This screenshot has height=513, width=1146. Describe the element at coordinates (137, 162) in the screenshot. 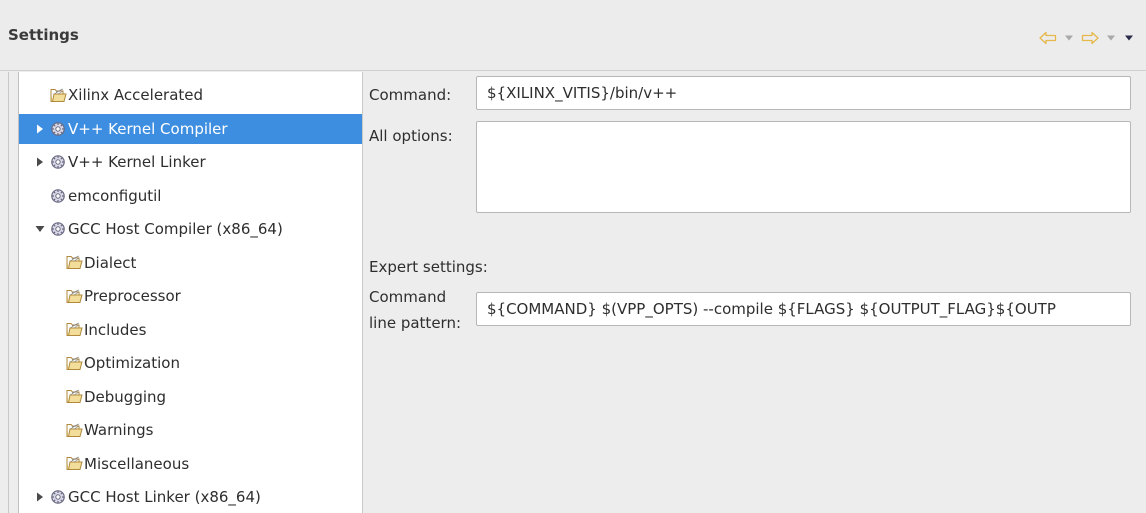

I see `tree-item-label: V++ Kernel Linker` at that location.